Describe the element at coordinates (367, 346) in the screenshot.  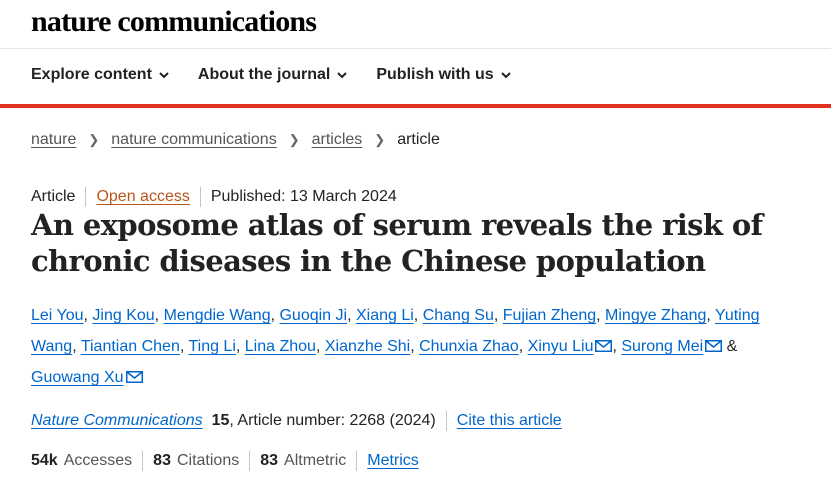
I see `author-link: Xianzhe Shi` at that location.